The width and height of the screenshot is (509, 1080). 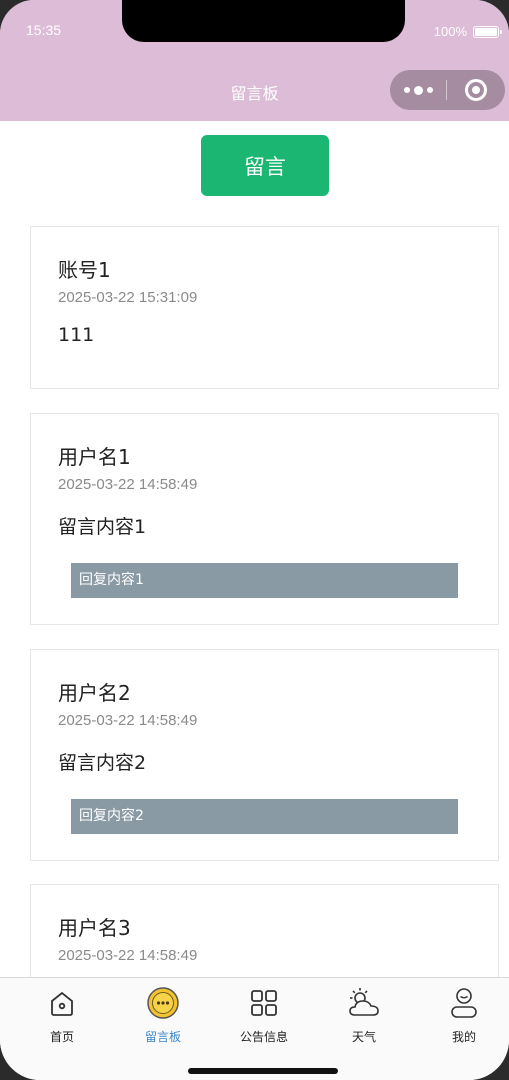 What do you see at coordinates (265, 165) in the screenshot?
I see `post-message-button: 留言` at bounding box center [265, 165].